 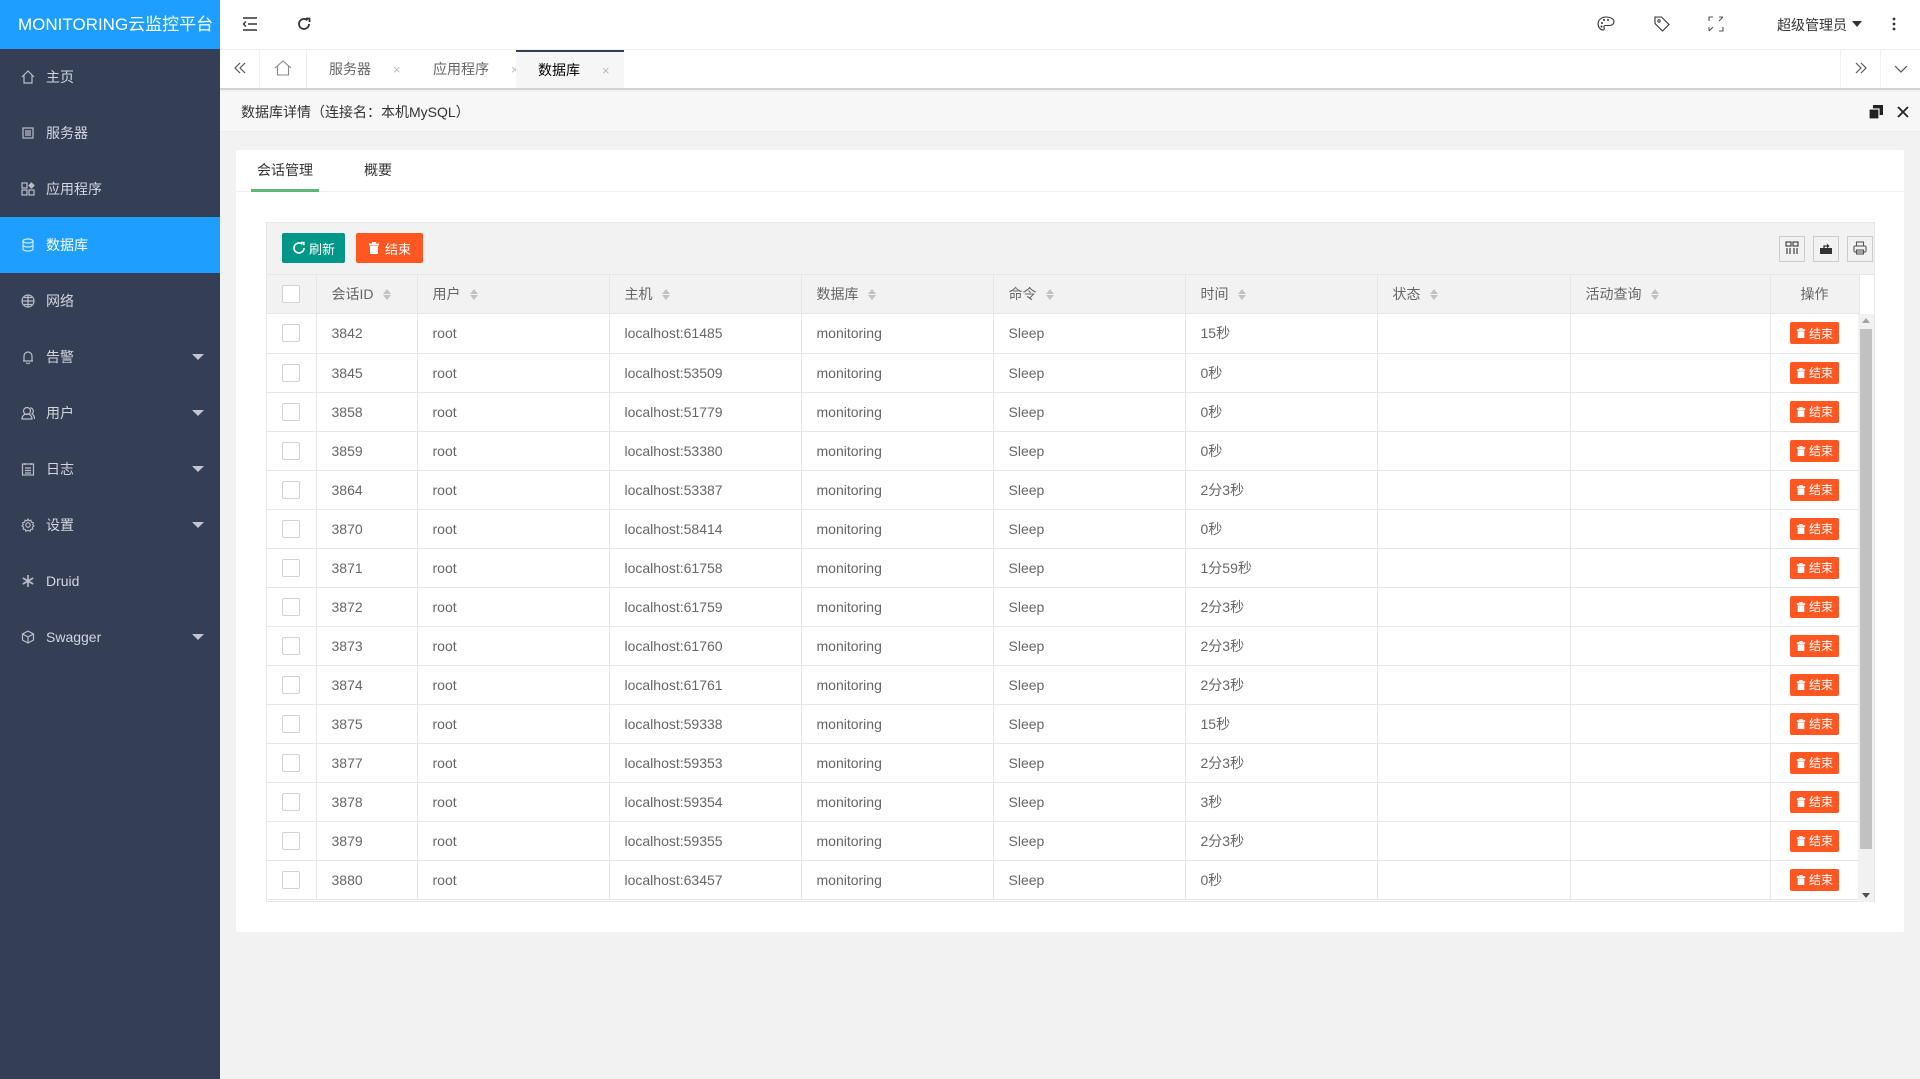 What do you see at coordinates (110, 301) in the screenshot?
I see `sidebar-item-4: 网络` at bounding box center [110, 301].